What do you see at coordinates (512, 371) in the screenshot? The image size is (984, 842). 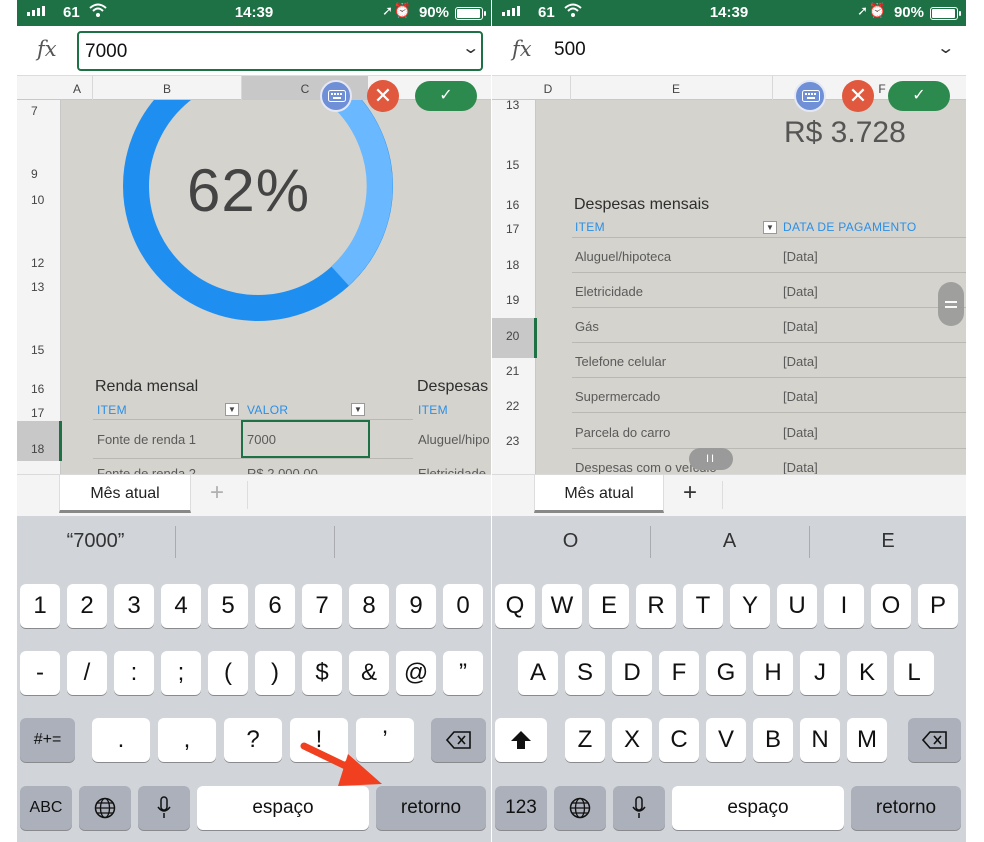 I see `row-label: 21` at bounding box center [512, 371].